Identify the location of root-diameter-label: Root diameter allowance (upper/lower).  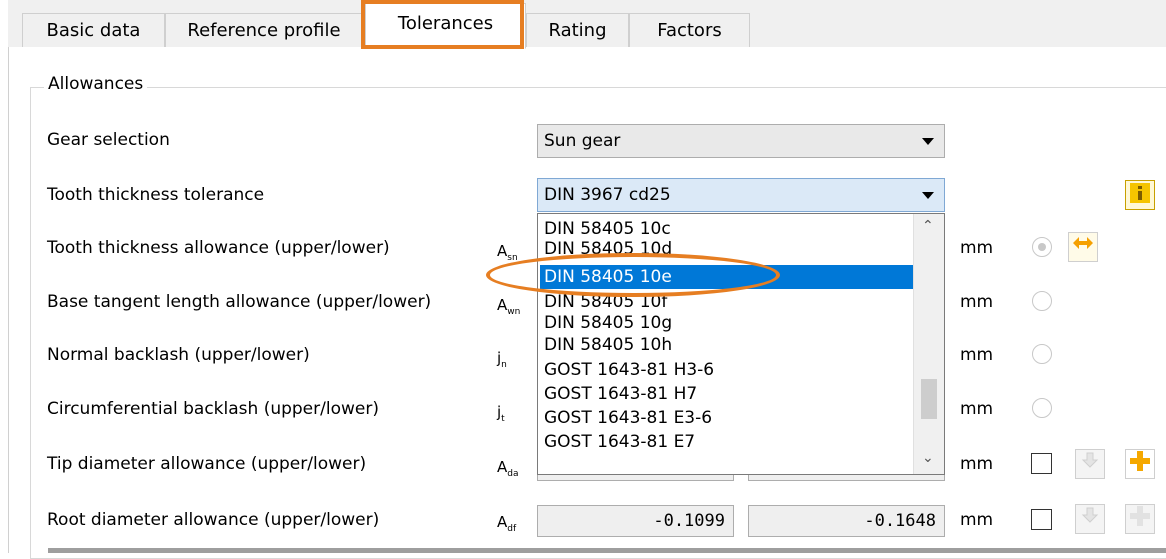
(213, 520).